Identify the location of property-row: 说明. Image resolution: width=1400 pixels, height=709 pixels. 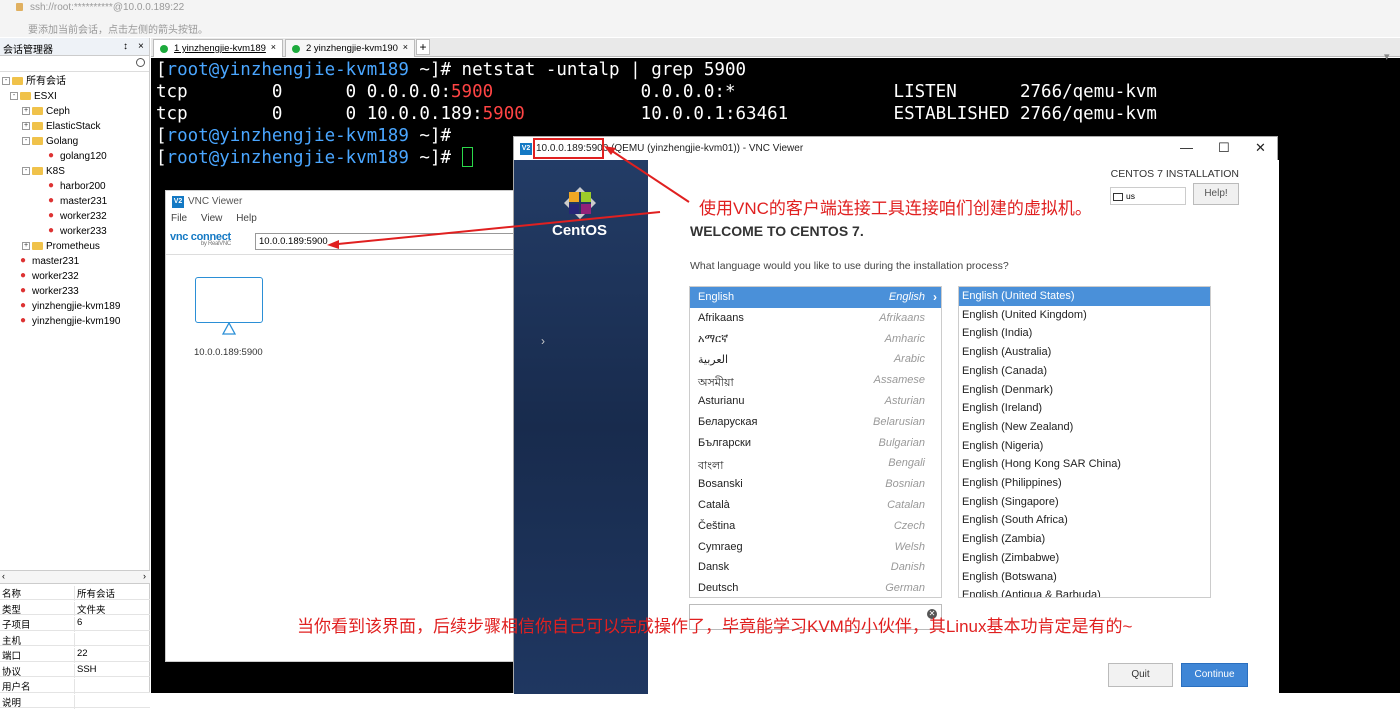
(75, 701).